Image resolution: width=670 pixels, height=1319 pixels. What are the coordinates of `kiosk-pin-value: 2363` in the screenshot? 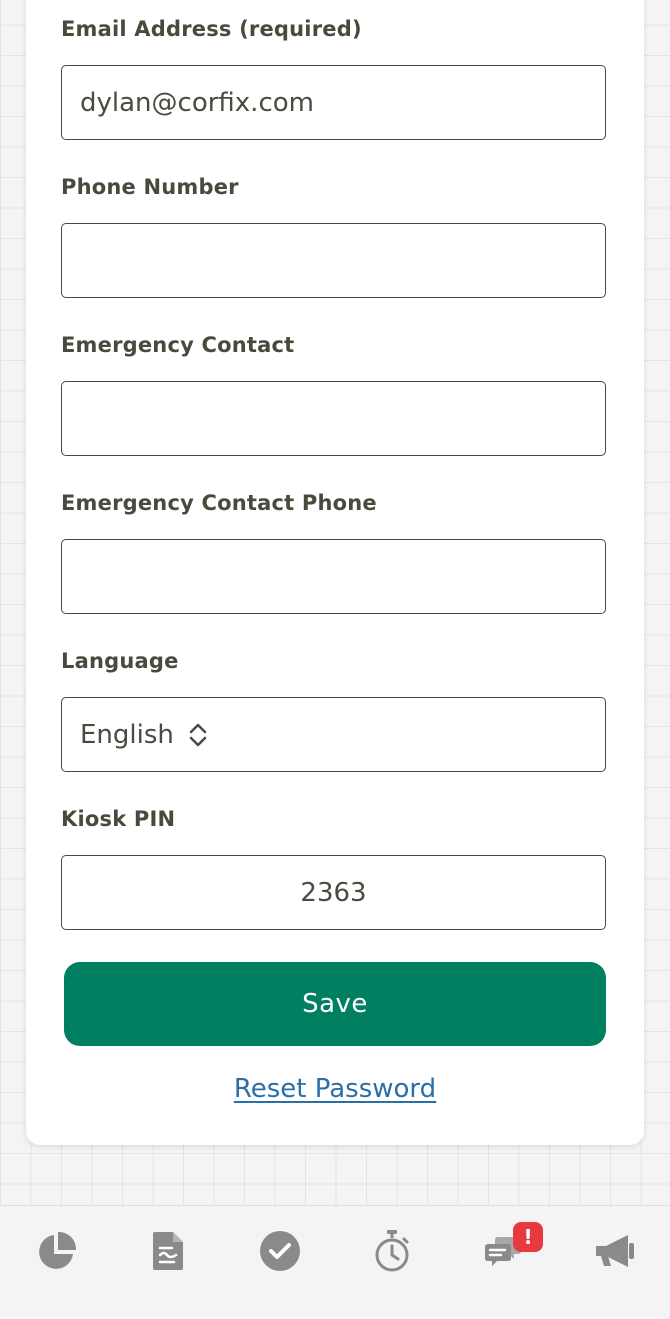 It's located at (333, 892).